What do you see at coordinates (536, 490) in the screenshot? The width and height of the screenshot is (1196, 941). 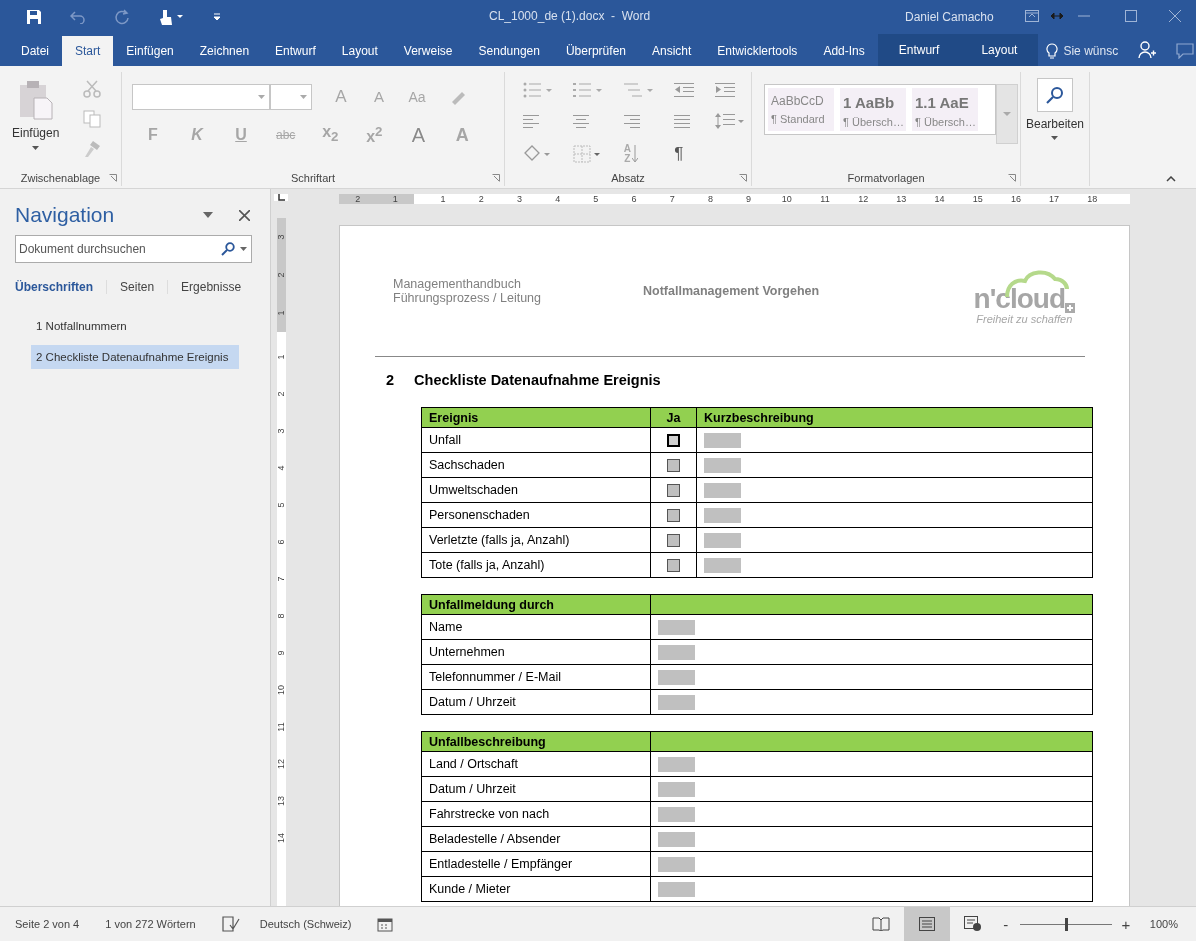 I see `table-cell: Umweltschaden` at bounding box center [536, 490].